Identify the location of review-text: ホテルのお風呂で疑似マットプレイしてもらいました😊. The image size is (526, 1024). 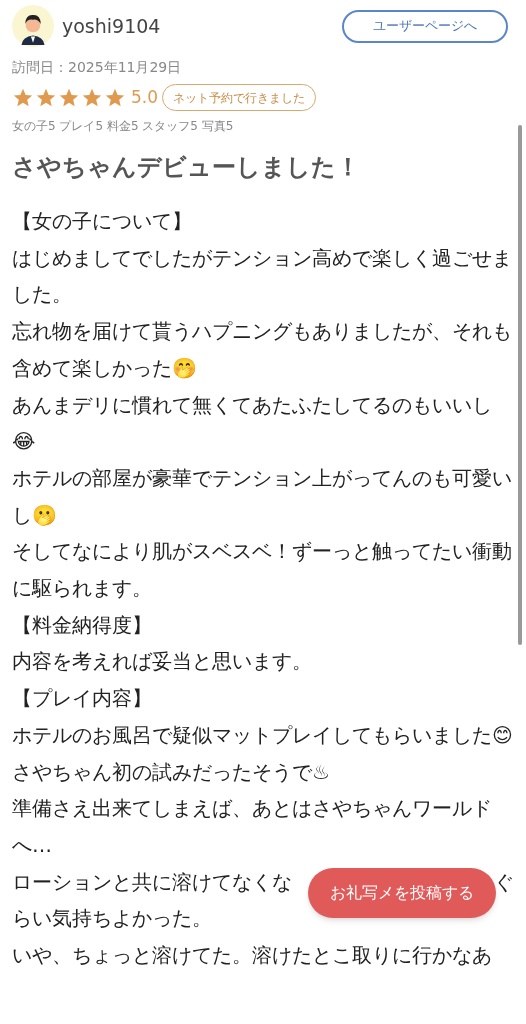
(262, 735).